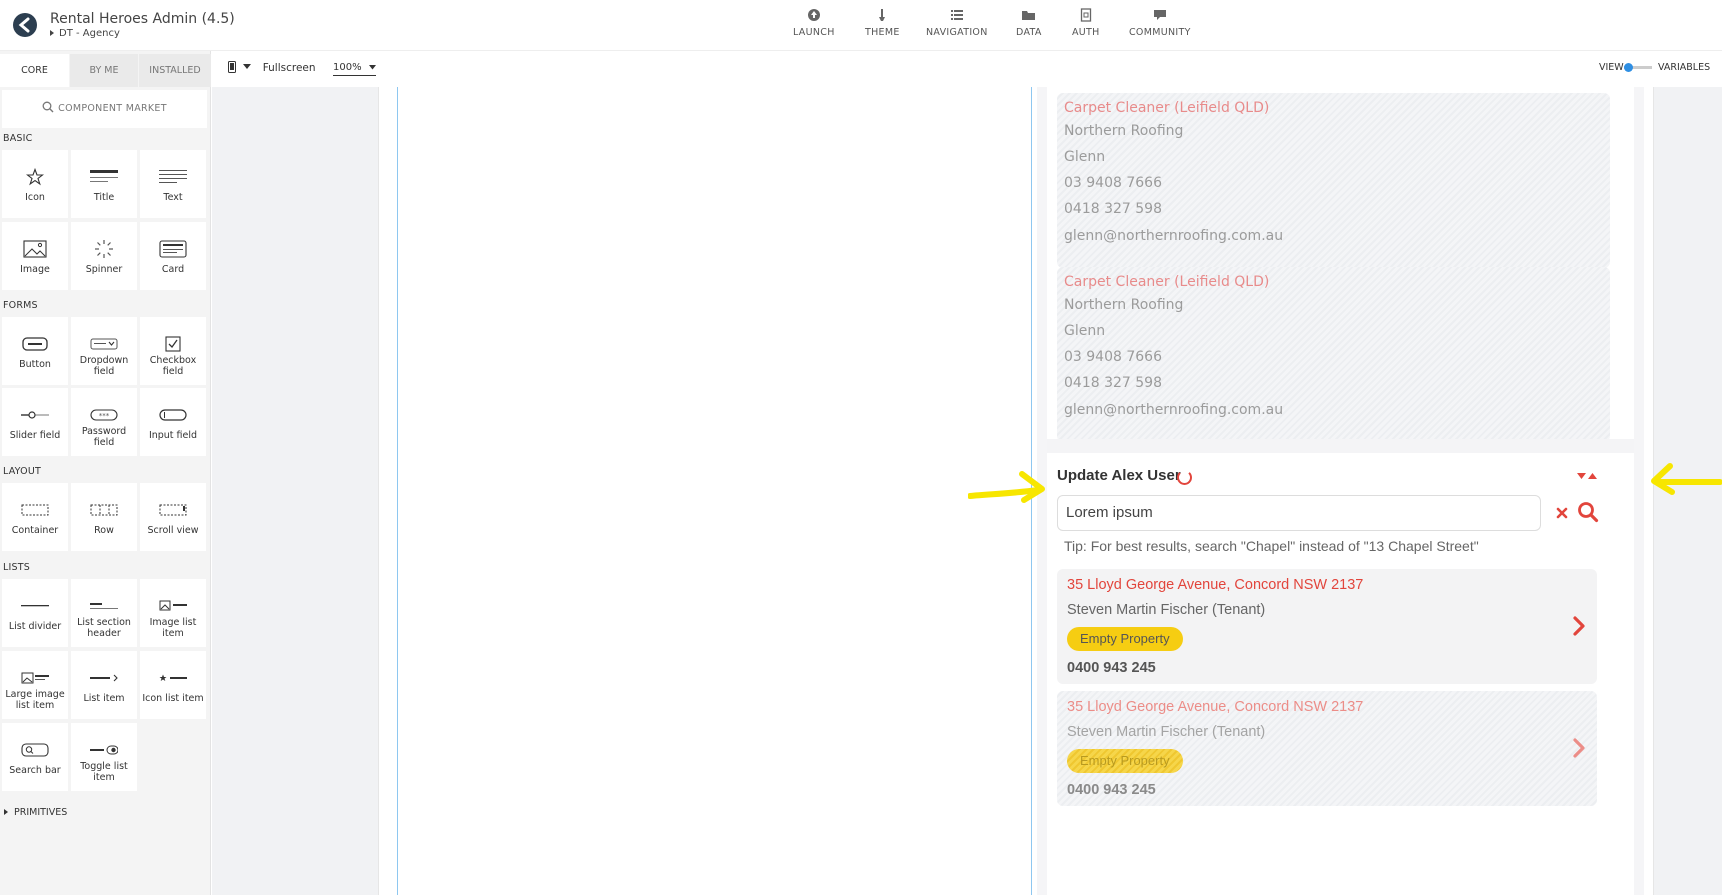 This screenshot has height=895, width=1722. What do you see at coordinates (104, 422) in the screenshot?
I see `component-password: *** Password field` at bounding box center [104, 422].